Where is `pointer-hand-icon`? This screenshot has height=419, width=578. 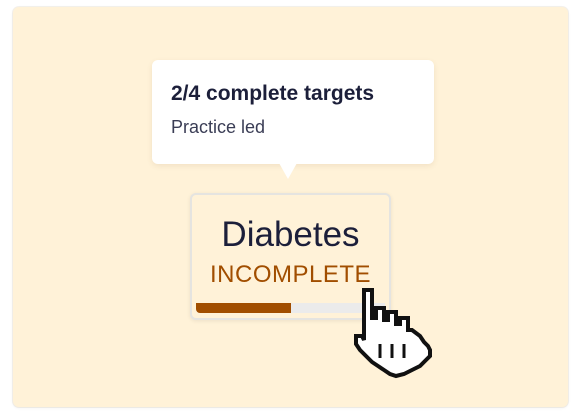 pointer-hand-icon is located at coordinates (393, 333).